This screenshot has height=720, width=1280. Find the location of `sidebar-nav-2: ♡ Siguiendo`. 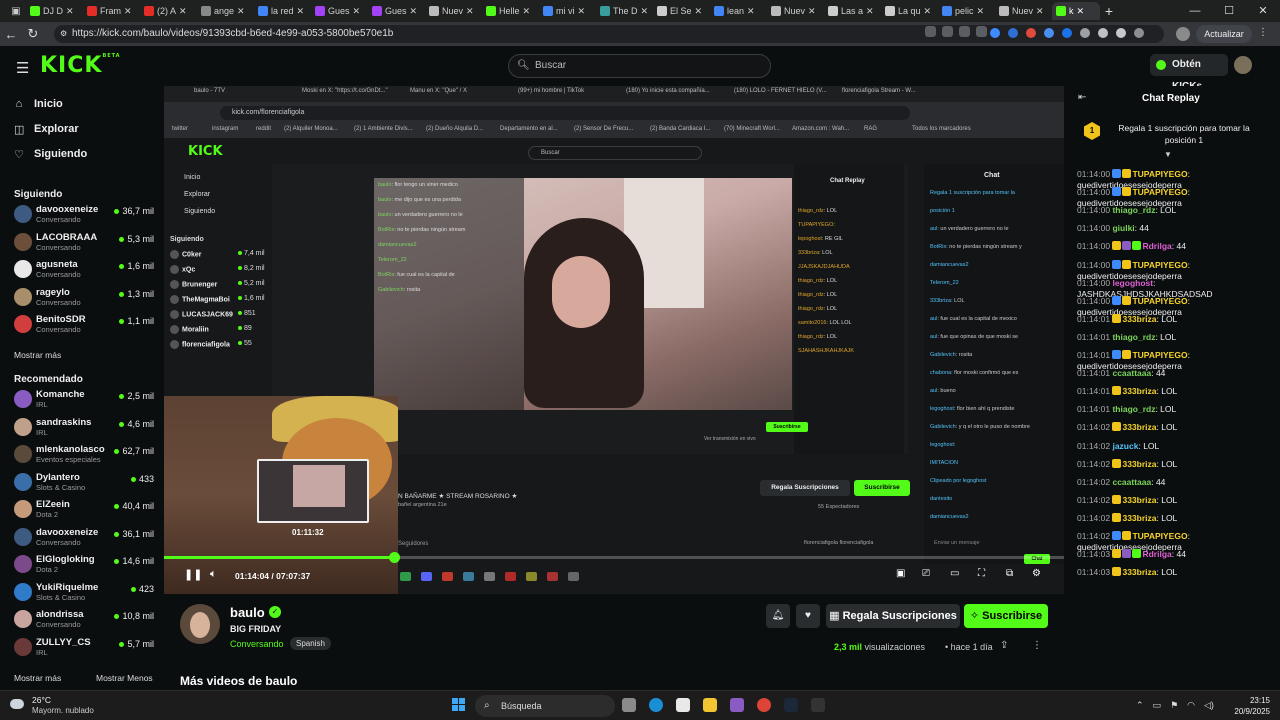

sidebar-nav-2: ♡ Siguiendo is located at coordinates (50, 154).